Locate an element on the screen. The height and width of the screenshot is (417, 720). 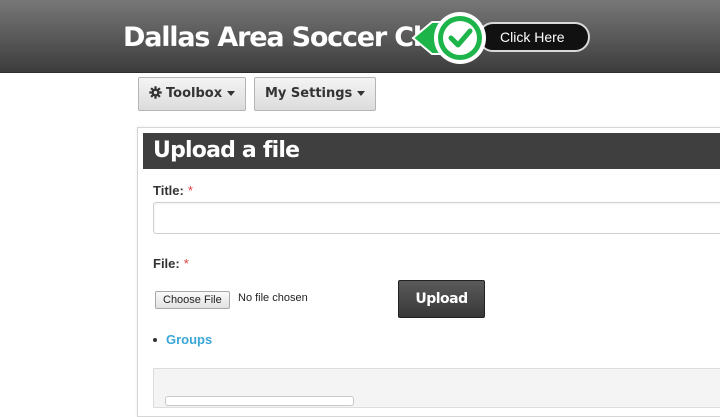
choose-file-button: Choose File is located at coordinates (192, 300).